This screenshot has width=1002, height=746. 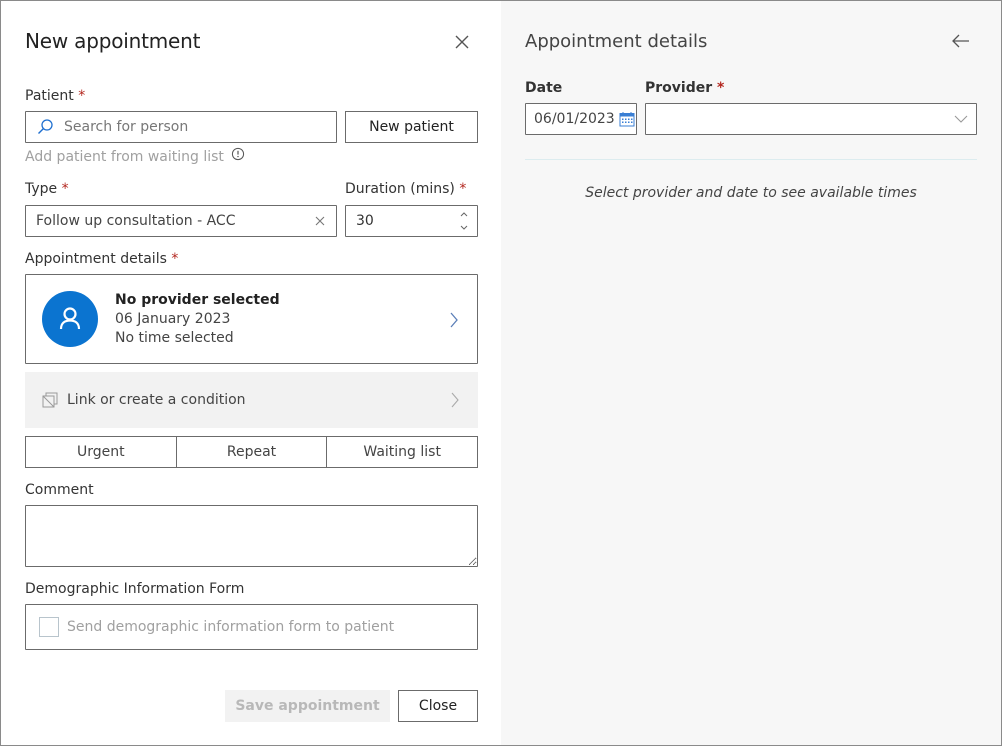 I want to click on type-select: Follow up consultation - ACC, so click(x=181, y=221).